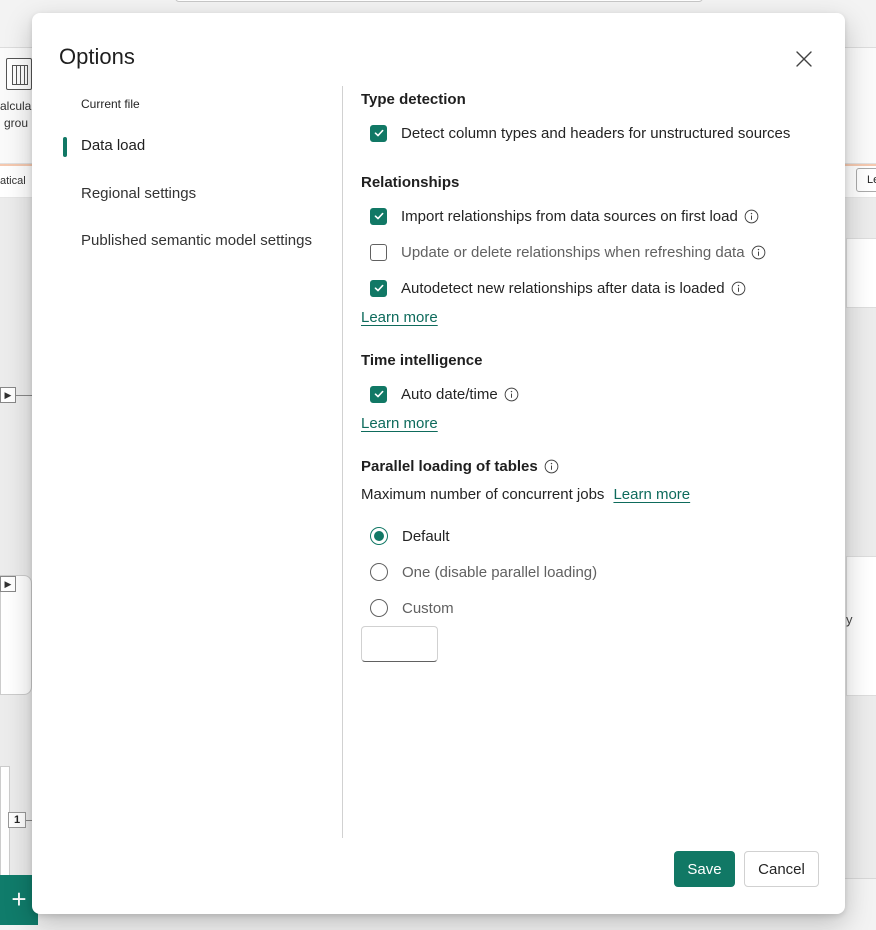 This screenshot has height=930, width=876. What do you see at coordinates (342, 462) in the screenshot?
I see `panel-divider` at bounding box center [342, 462].